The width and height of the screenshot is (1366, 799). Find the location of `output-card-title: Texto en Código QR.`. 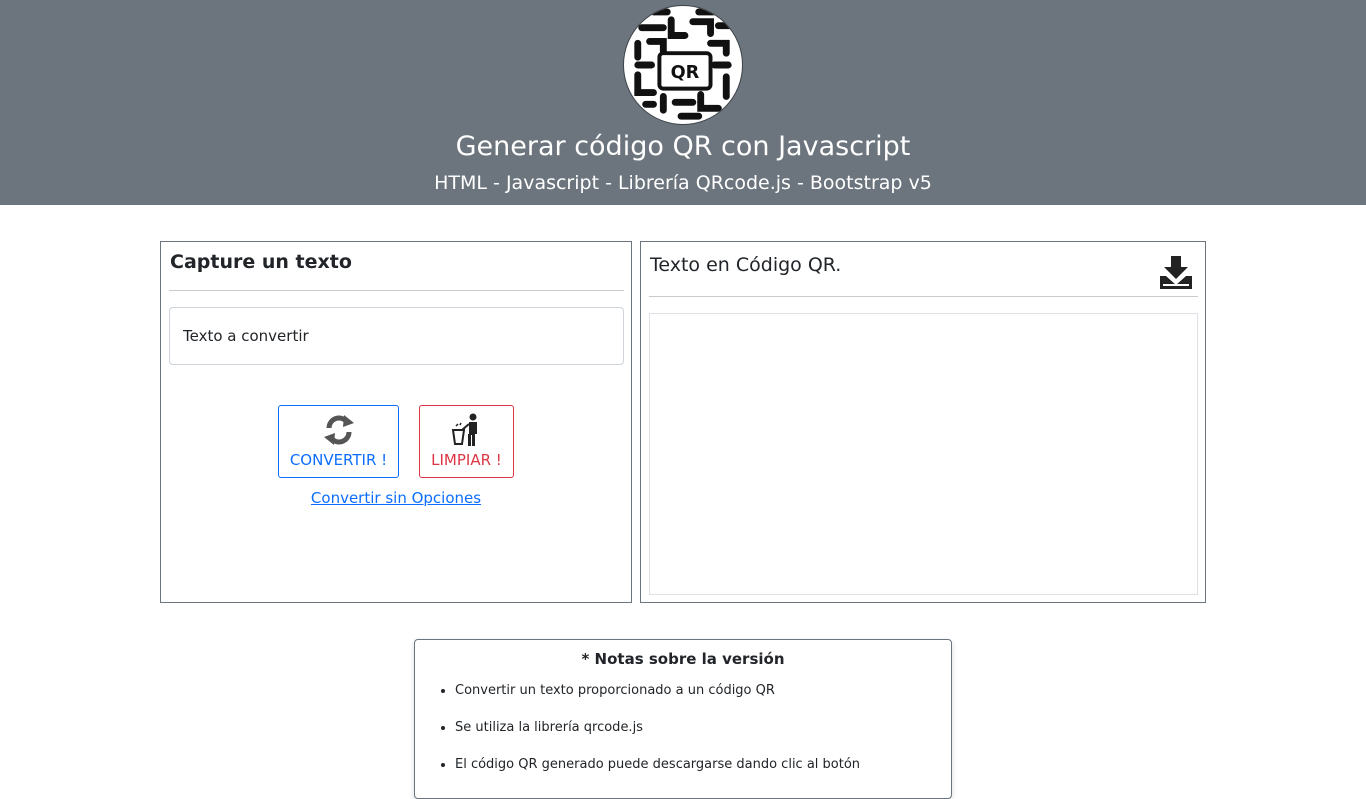

output-card-title: Texto en Código QR. is located at coordinates (746, 265).